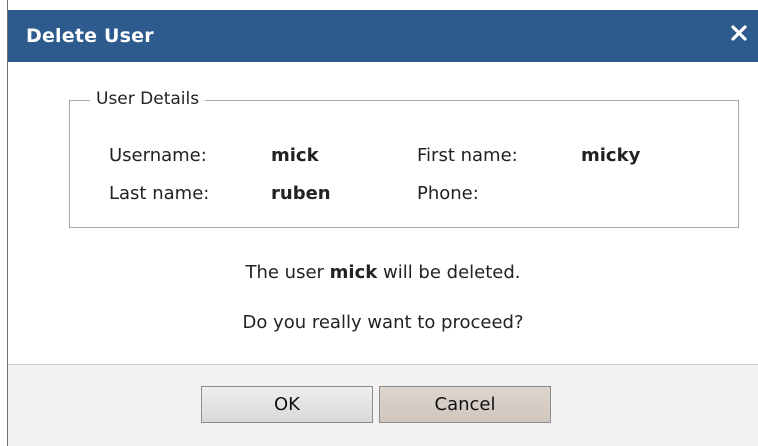 The width and height of the screenshot is (758, 446). I want to click on close-icon, so click(739, 33).